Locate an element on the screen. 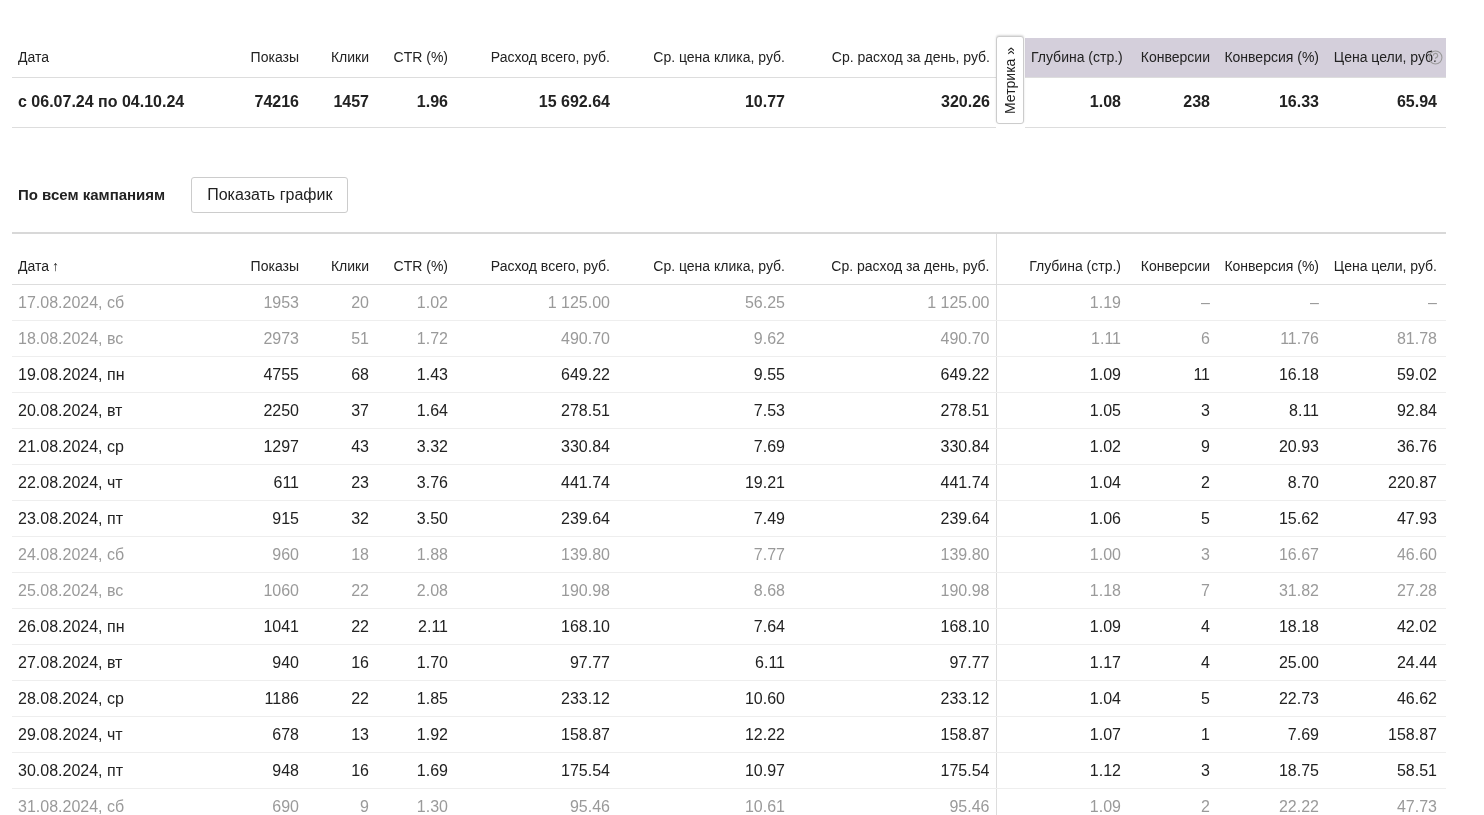 The height and width of the screenshot is (815, 1484). column-header: CTR (%) is located at coordinates (414, 259).